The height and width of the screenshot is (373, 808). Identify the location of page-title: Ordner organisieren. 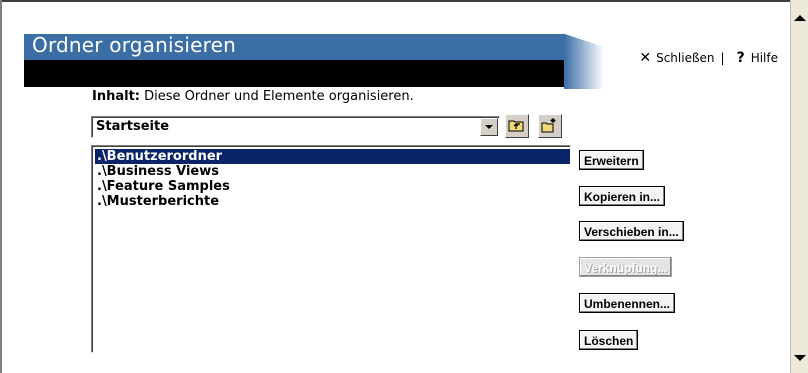
(134, 45).